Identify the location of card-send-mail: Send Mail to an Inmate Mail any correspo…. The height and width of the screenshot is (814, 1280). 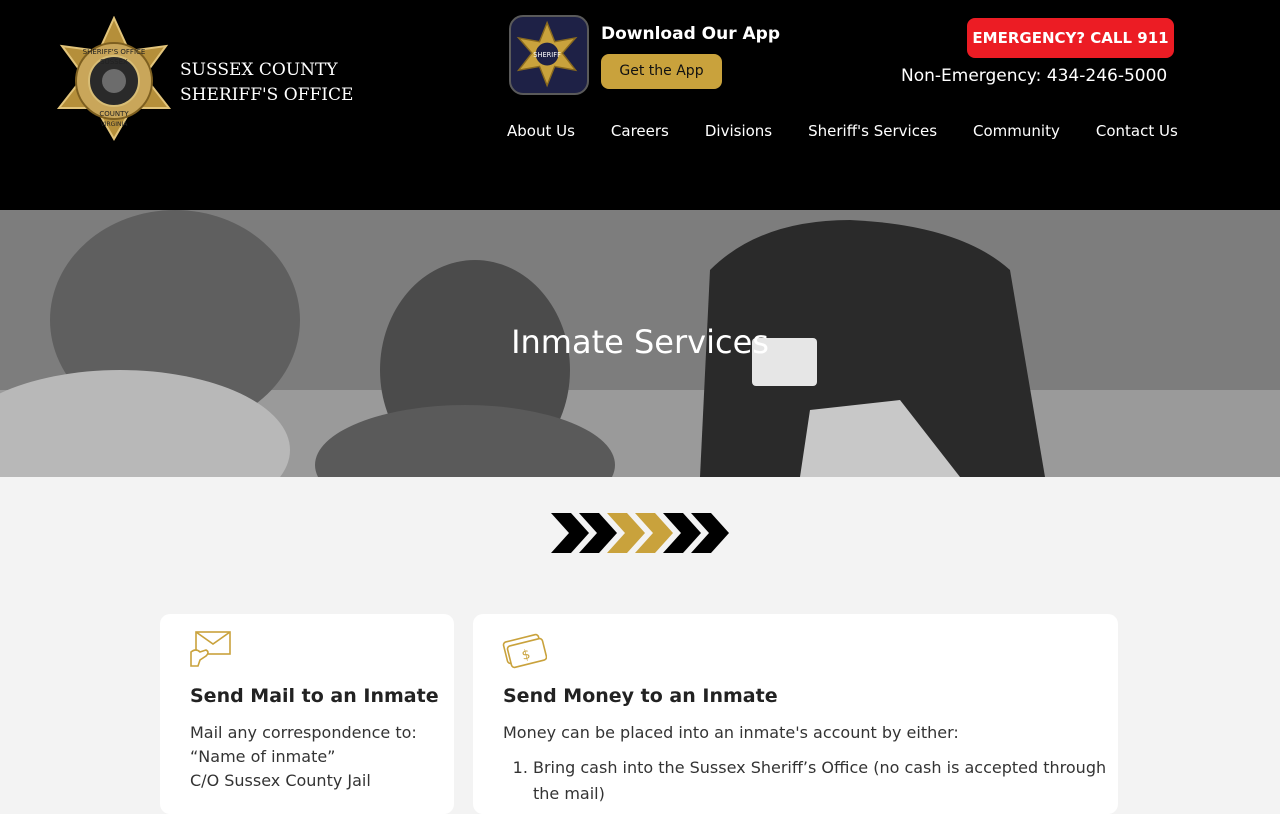
(307, 714).